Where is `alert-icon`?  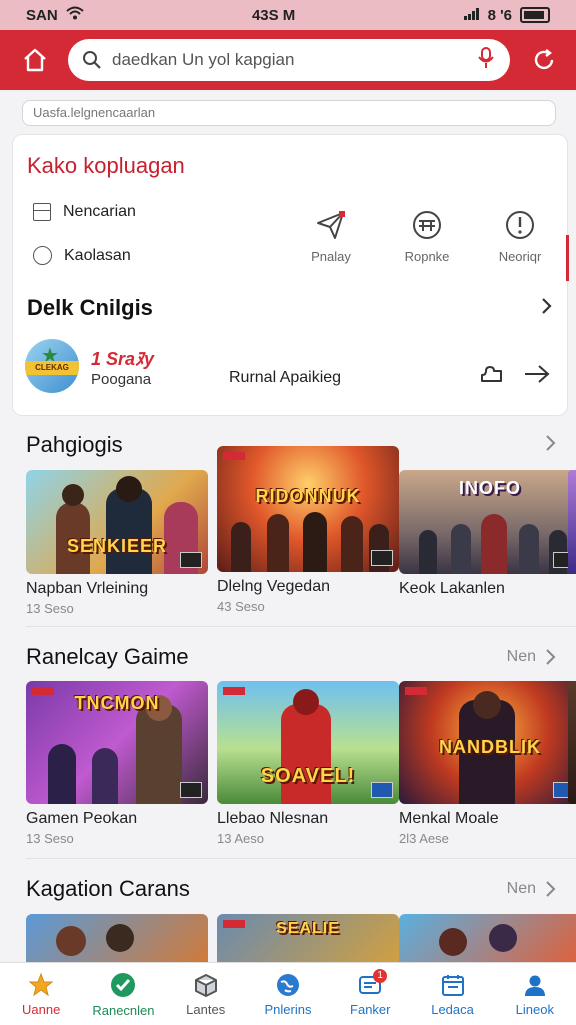 alert-icon is located at coordinates (520, 225).